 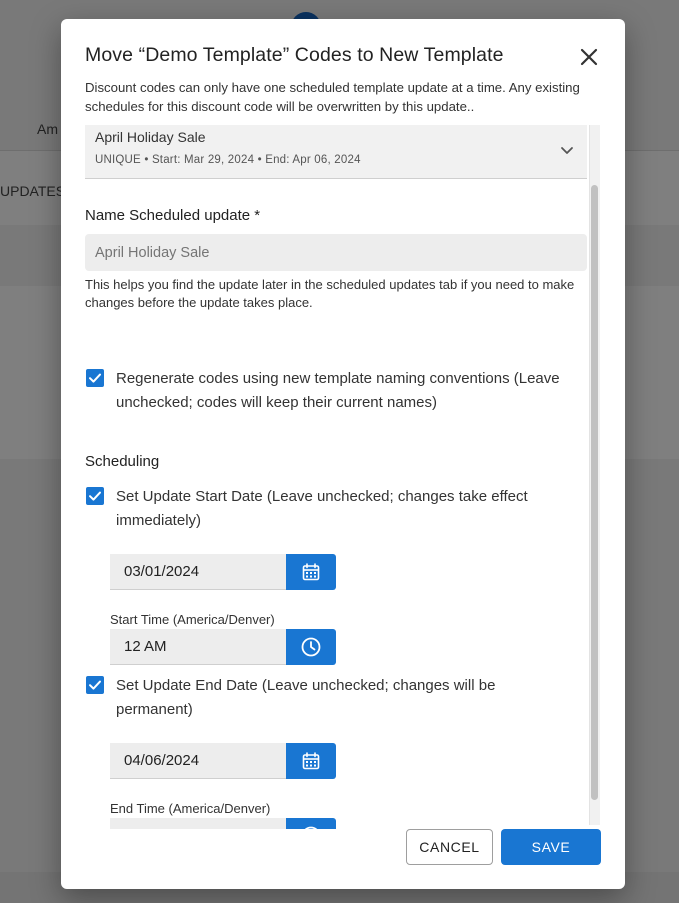 I want to click on save-button: SAVE, so click(x=551, y=847).